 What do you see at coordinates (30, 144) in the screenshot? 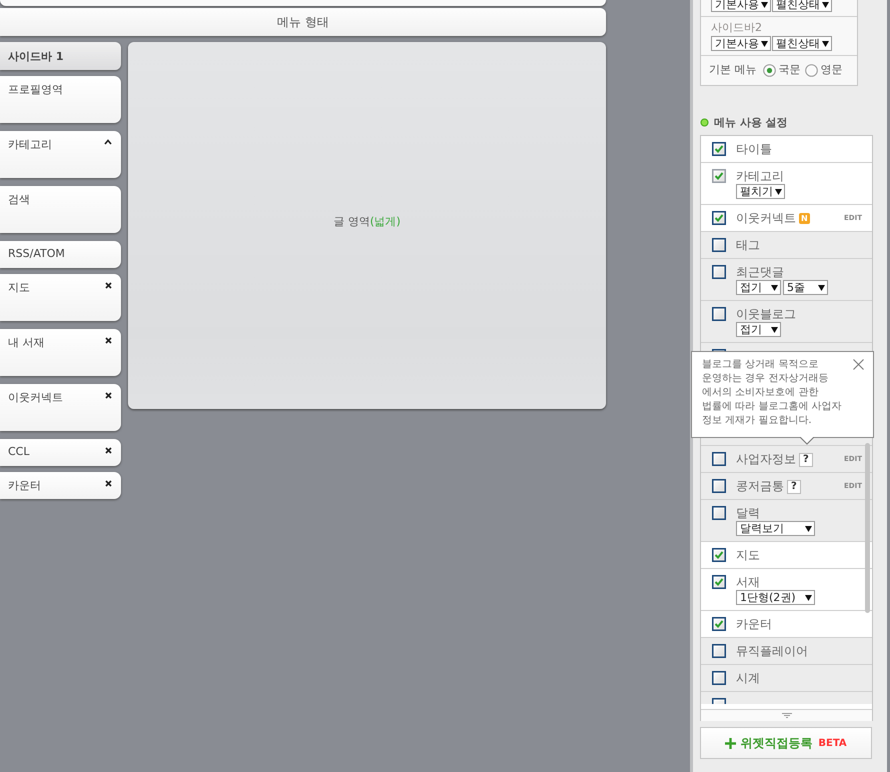
I see `widget-label: 카테고리` at bounding box center [30, 144].